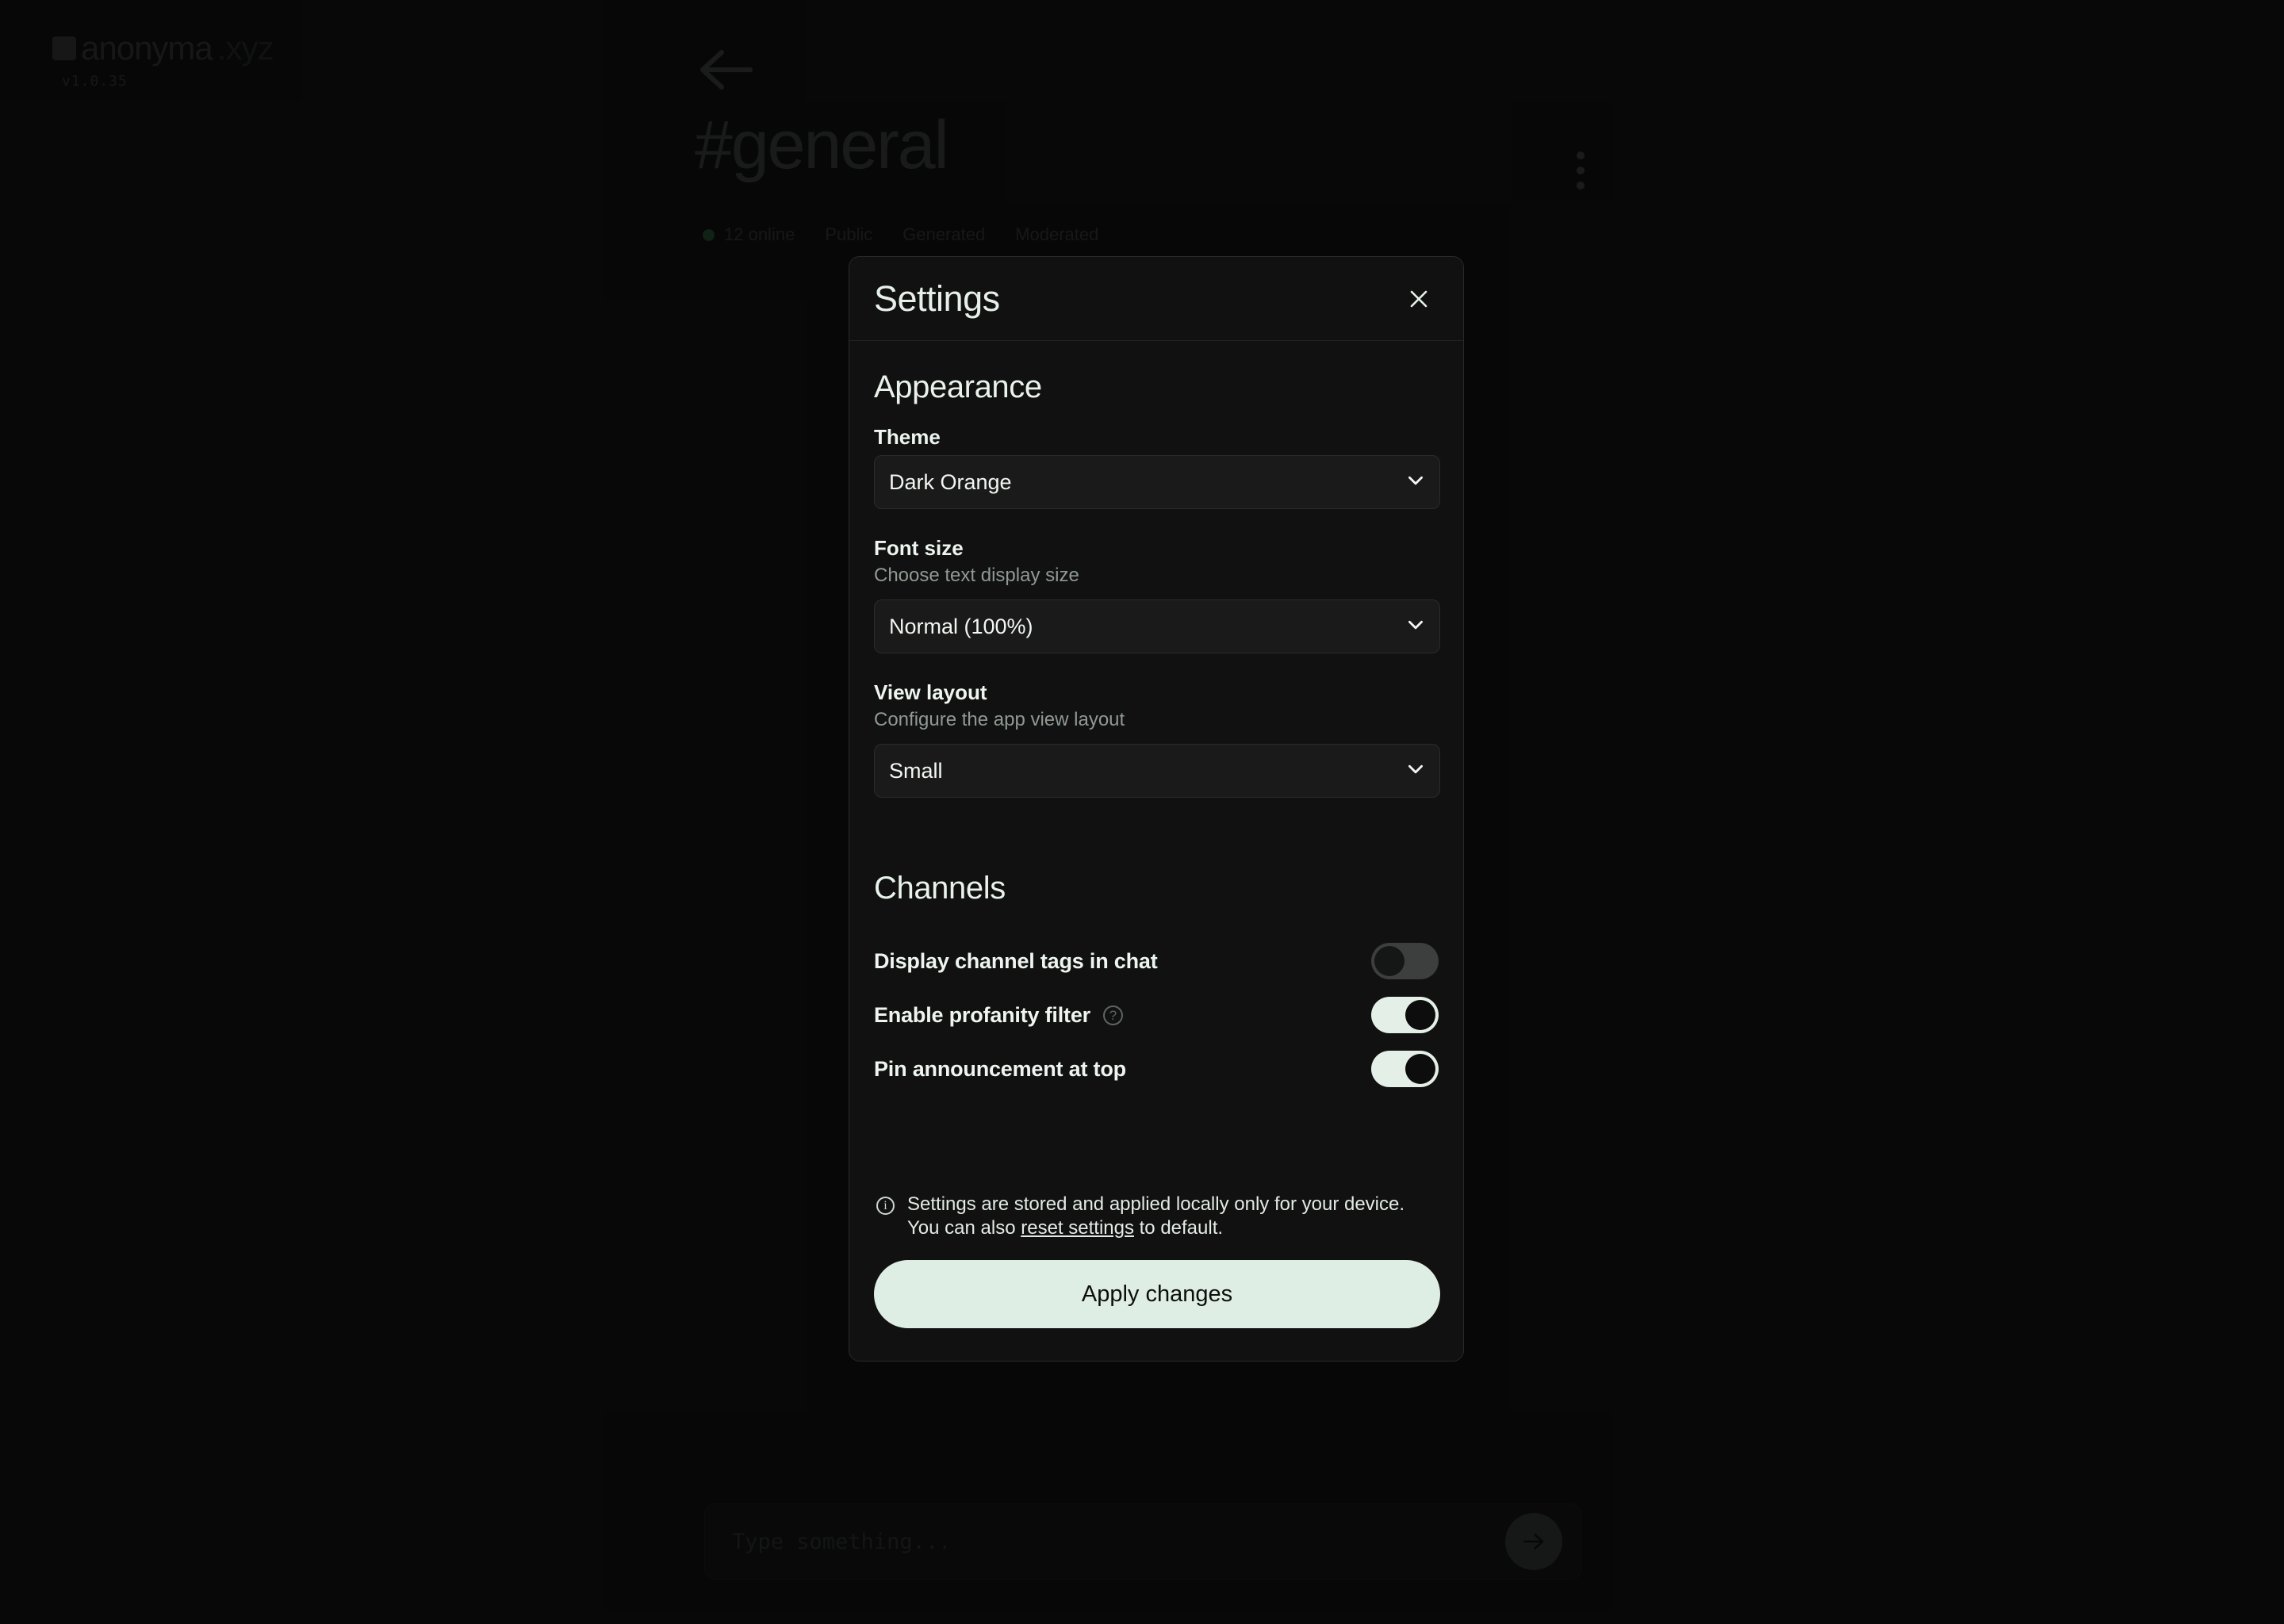 Image resolution: width=2284 pixels, height=1624 pixels. Describe the element at coordinates (999, 719) in the screenshot. I see `view-layout-description: Configure the app view layout` at that location.